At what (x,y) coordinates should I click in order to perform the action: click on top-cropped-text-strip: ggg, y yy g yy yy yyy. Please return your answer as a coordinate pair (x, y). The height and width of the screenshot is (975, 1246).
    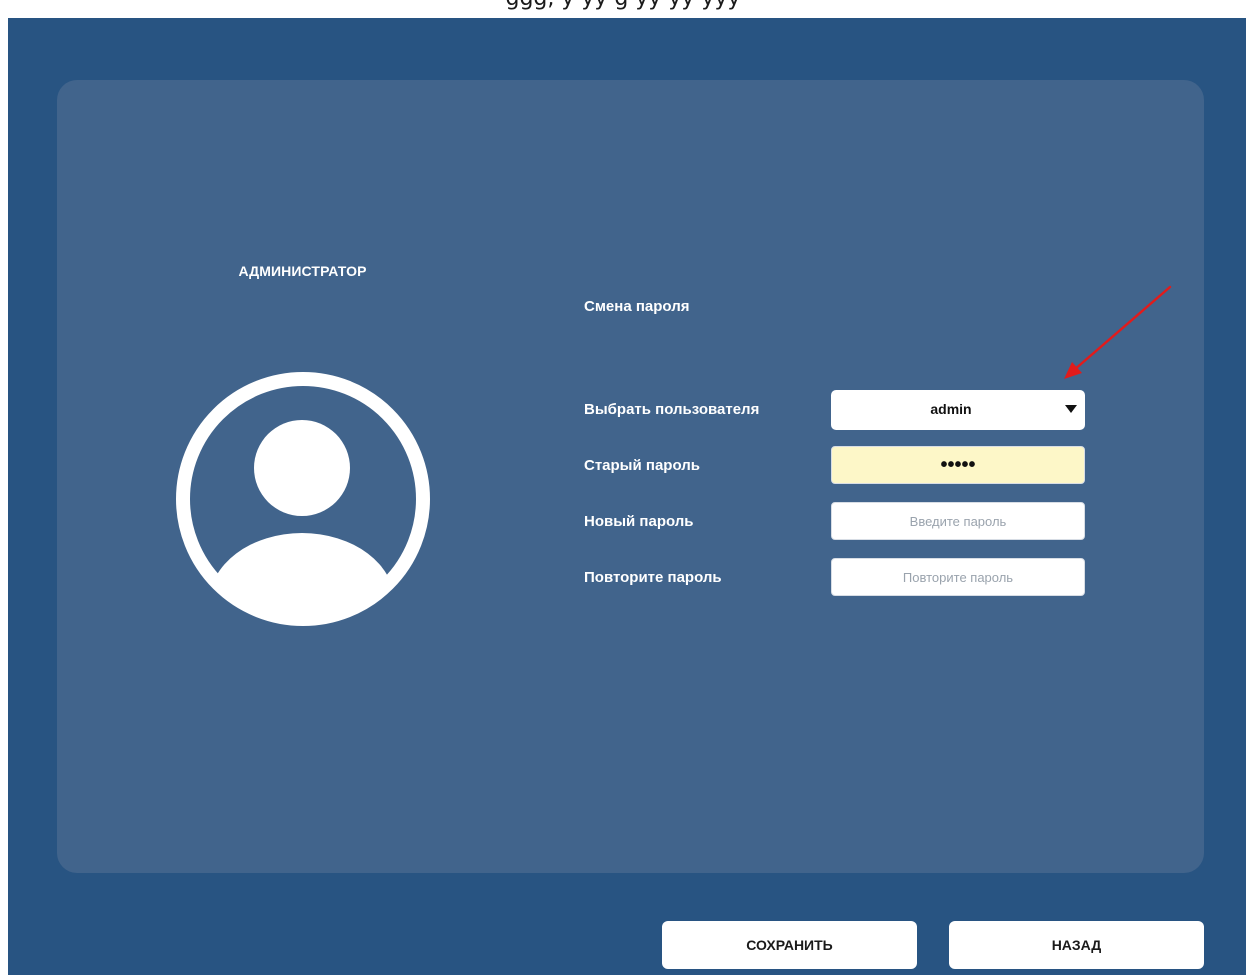
    Looking at the image, I should click on (623, 9).